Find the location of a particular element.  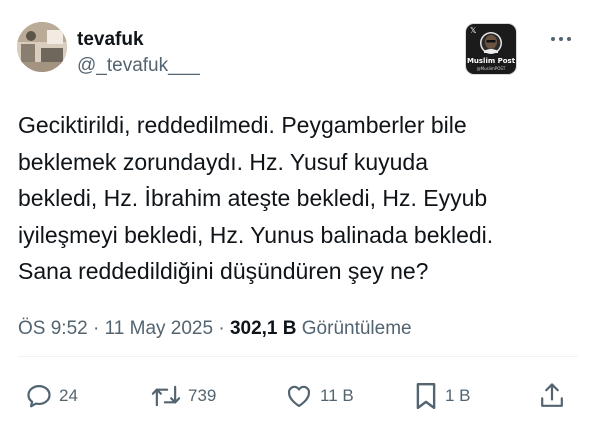

tweet-date: 11 May 2025 is located at coordinates (159, 328).